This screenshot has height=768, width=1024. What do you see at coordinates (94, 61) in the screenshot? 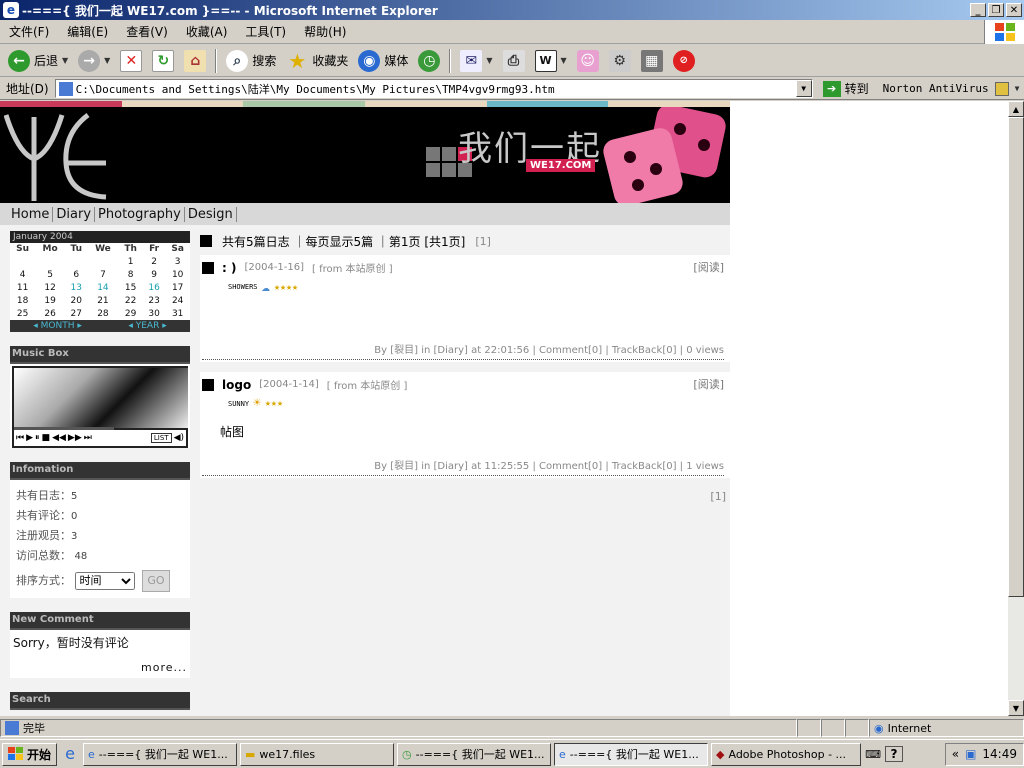
I see `forward-button: → ▼` at bounding box center [94, 61].